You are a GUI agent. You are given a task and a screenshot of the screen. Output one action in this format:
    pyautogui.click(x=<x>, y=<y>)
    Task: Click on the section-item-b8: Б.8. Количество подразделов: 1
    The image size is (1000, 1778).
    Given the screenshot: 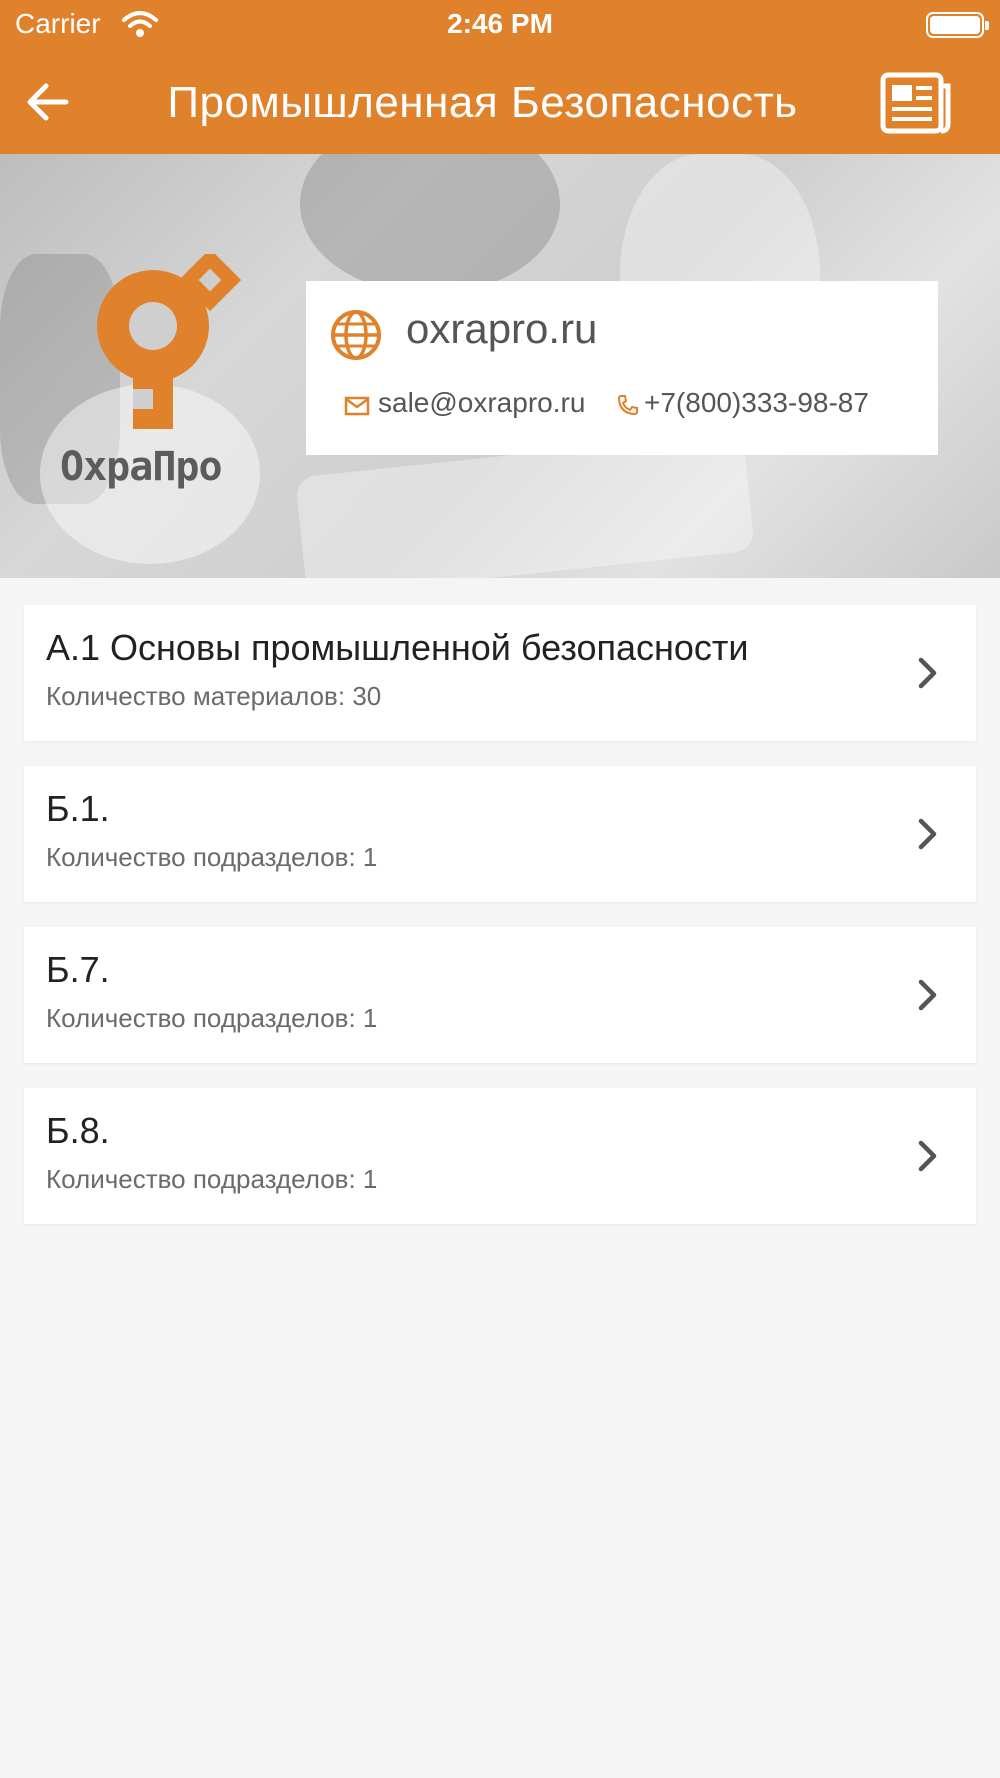 What is the action you would take?
    pyautogui.click(x=500, y=1156)
    